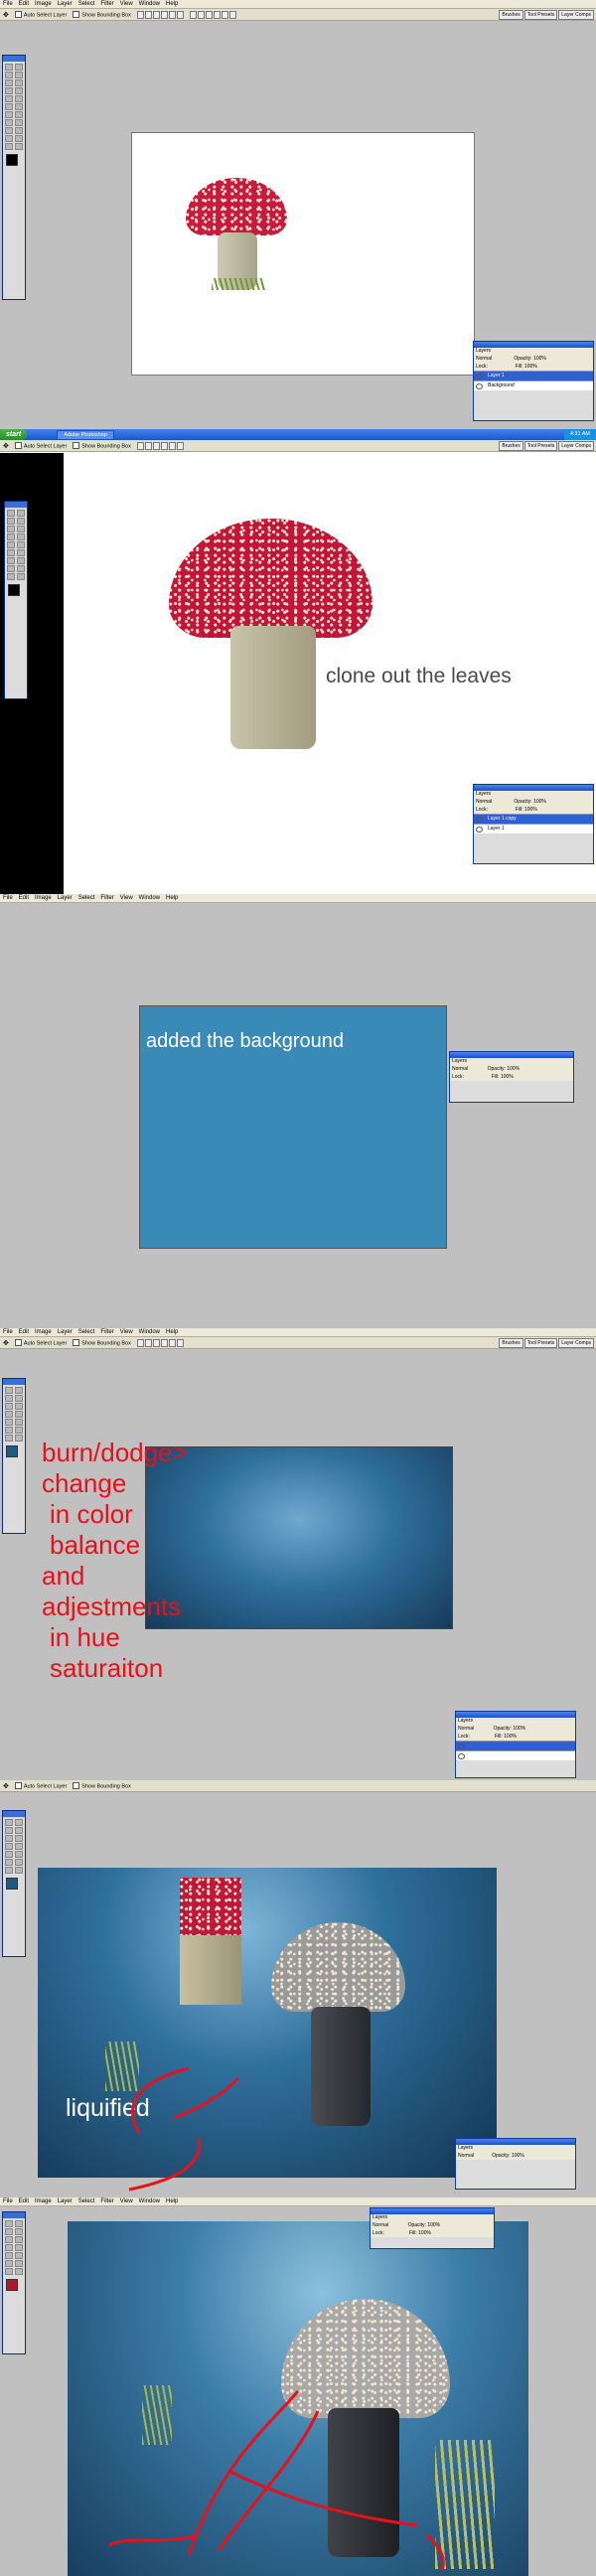 The image size is (596, 2576). What do you see at coordinates (534, 385) in the screenshot?
I see `layer-row: Background` at bounding box center [534, 385].